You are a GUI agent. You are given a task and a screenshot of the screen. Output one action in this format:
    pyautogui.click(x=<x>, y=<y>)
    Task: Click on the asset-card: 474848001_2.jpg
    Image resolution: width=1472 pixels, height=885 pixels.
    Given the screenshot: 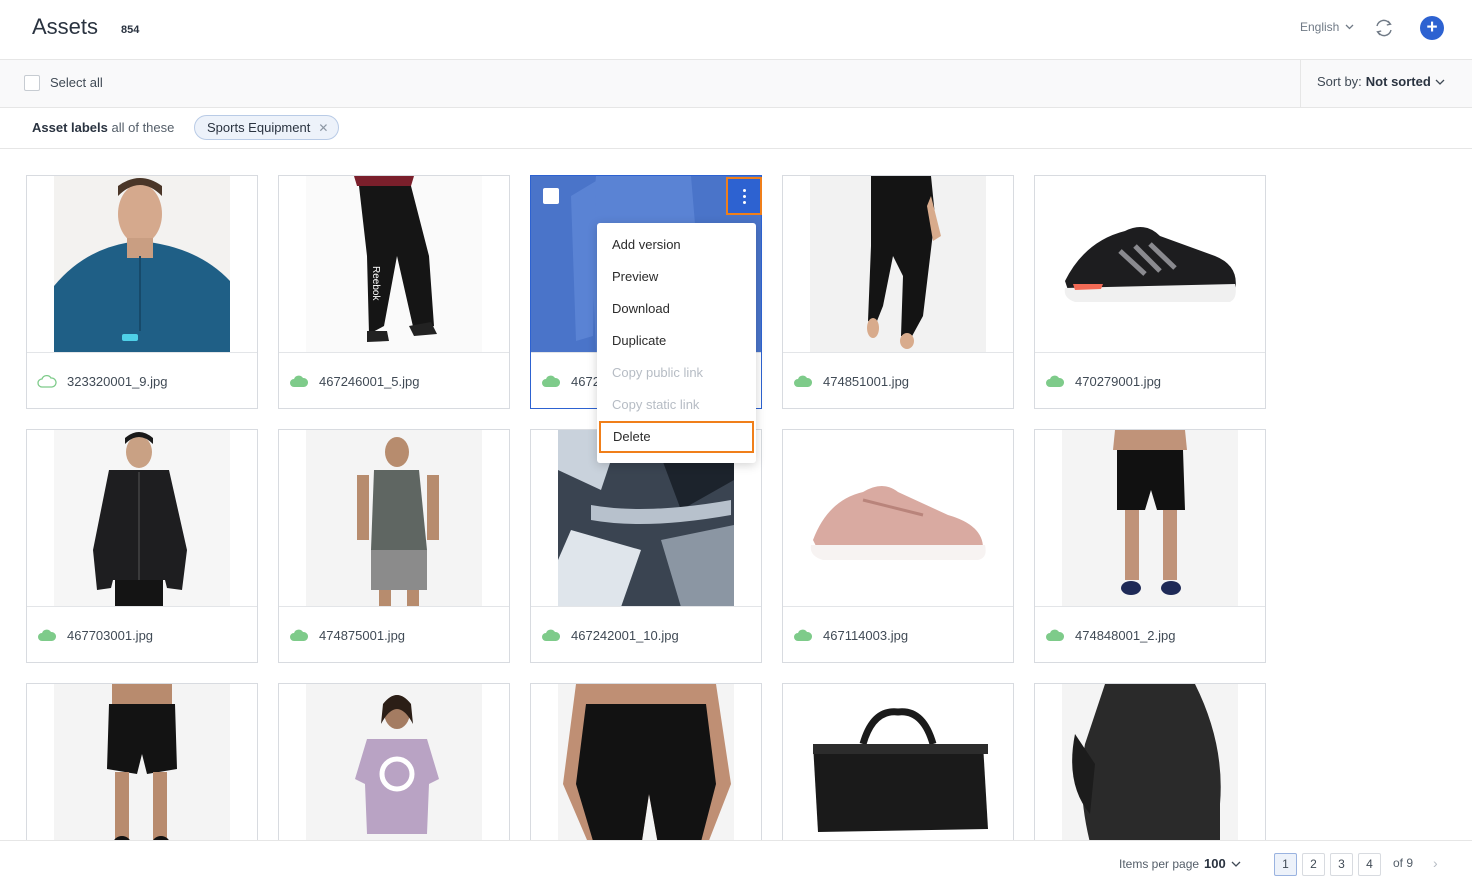 What is the action you would take?
    pyautogui.click(x=1150, y=546)
    